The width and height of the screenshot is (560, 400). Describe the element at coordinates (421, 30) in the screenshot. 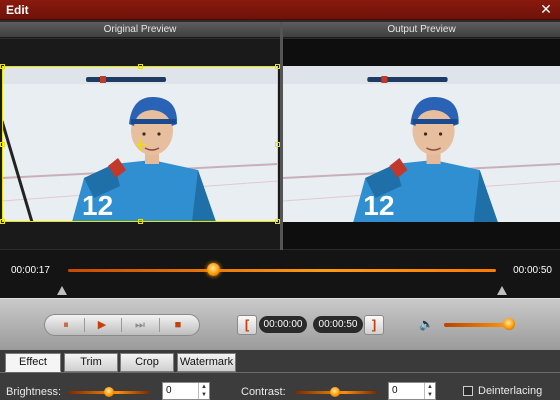

I see `output-preview-label: Output Preview` at that location.